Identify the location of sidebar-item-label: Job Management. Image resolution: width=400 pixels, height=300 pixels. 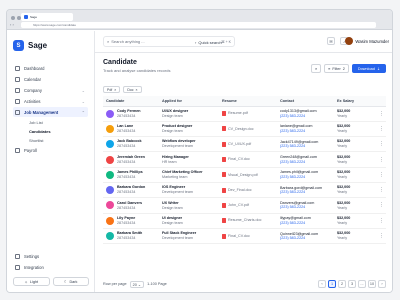
(41, 112).